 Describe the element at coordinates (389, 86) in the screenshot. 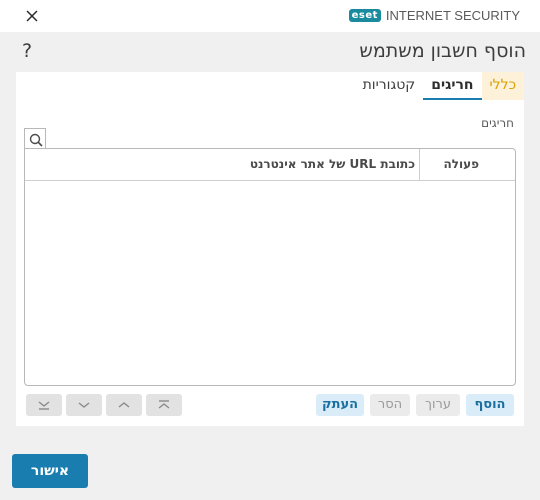

I see `tab-categories: קטגוריות` at that location.